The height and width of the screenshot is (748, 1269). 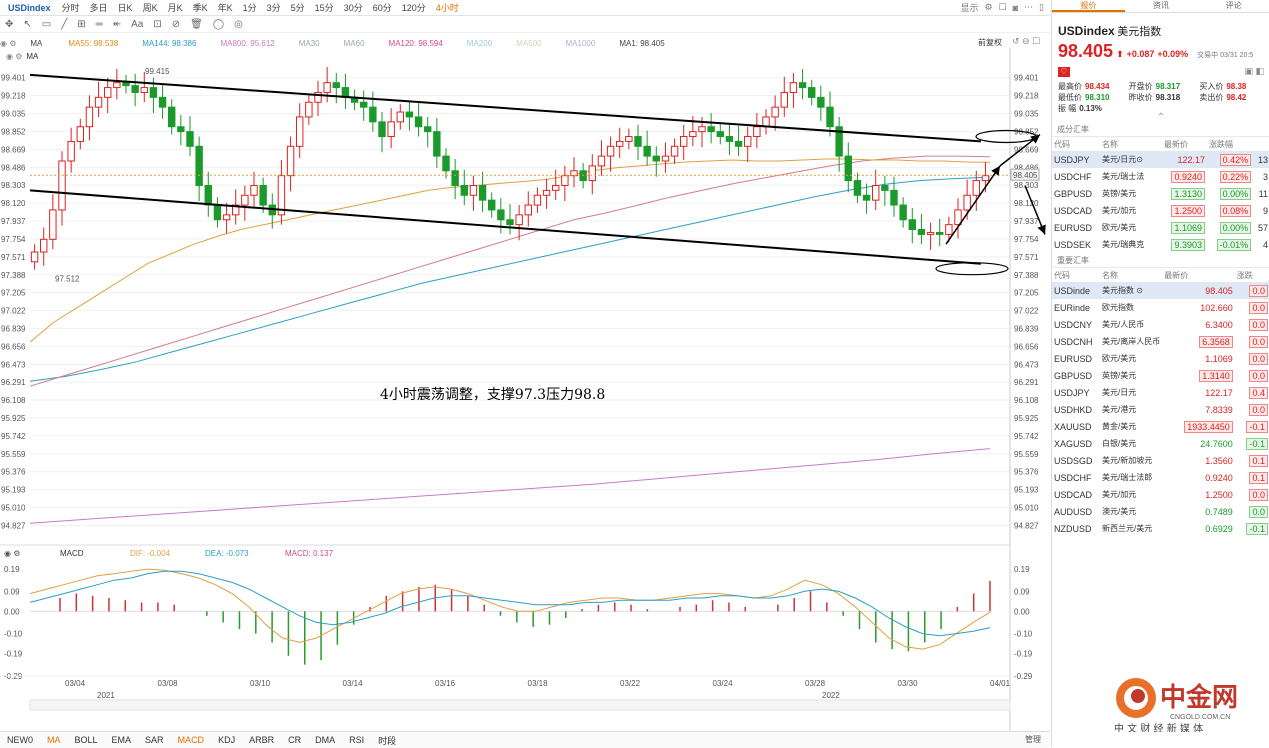 What do you see at coordinates (354, 43) in the screenshot?
I see `ma-legend-item: MA60` at bounding box center [354, 43].